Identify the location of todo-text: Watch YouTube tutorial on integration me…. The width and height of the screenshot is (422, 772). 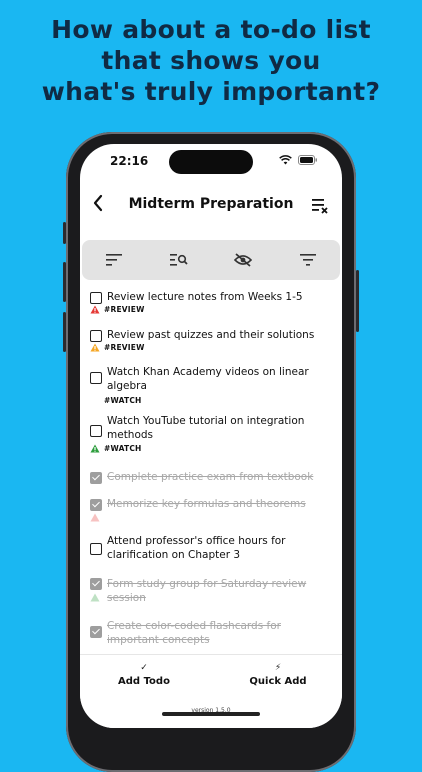
(206, 428).